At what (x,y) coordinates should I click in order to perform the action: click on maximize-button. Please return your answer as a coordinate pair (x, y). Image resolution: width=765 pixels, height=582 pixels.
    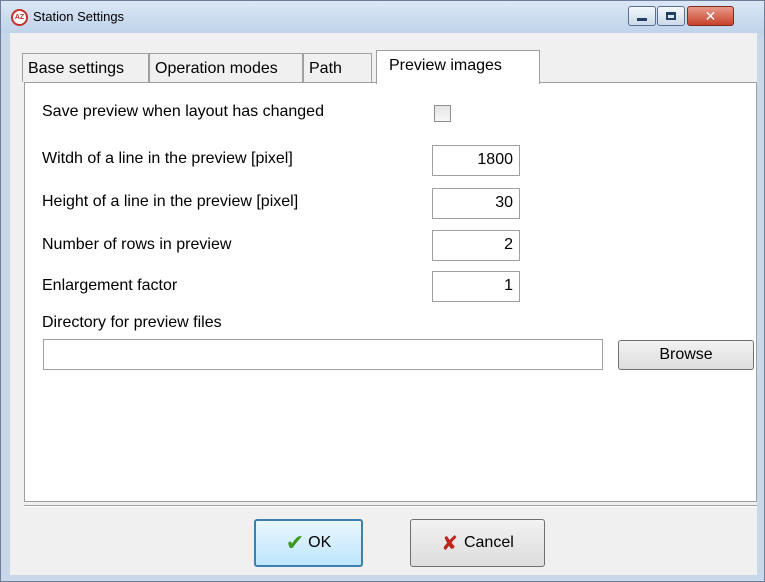
    Looking at the image, I should click on (671, 16).